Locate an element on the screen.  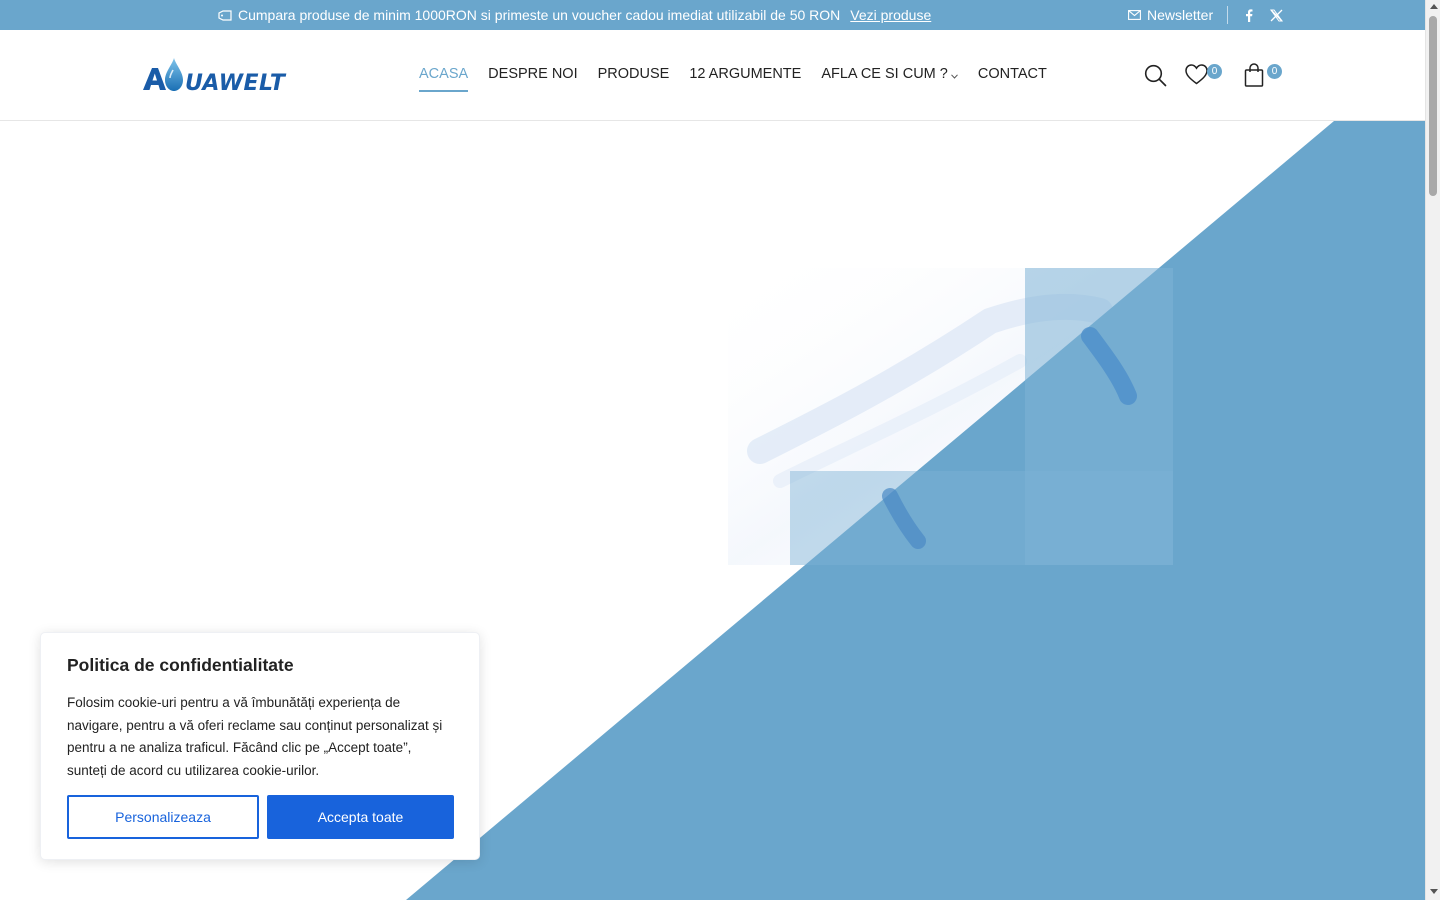
scroll-thumb is located at coordinates (1433, 106).